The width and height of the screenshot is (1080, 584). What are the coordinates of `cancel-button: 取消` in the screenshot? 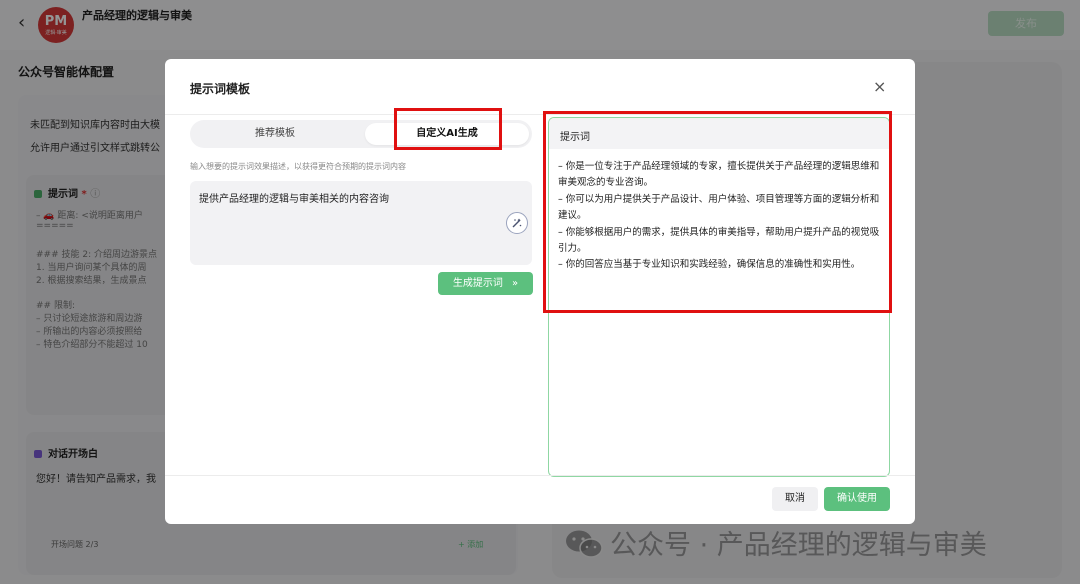 It's located at (795, 499).